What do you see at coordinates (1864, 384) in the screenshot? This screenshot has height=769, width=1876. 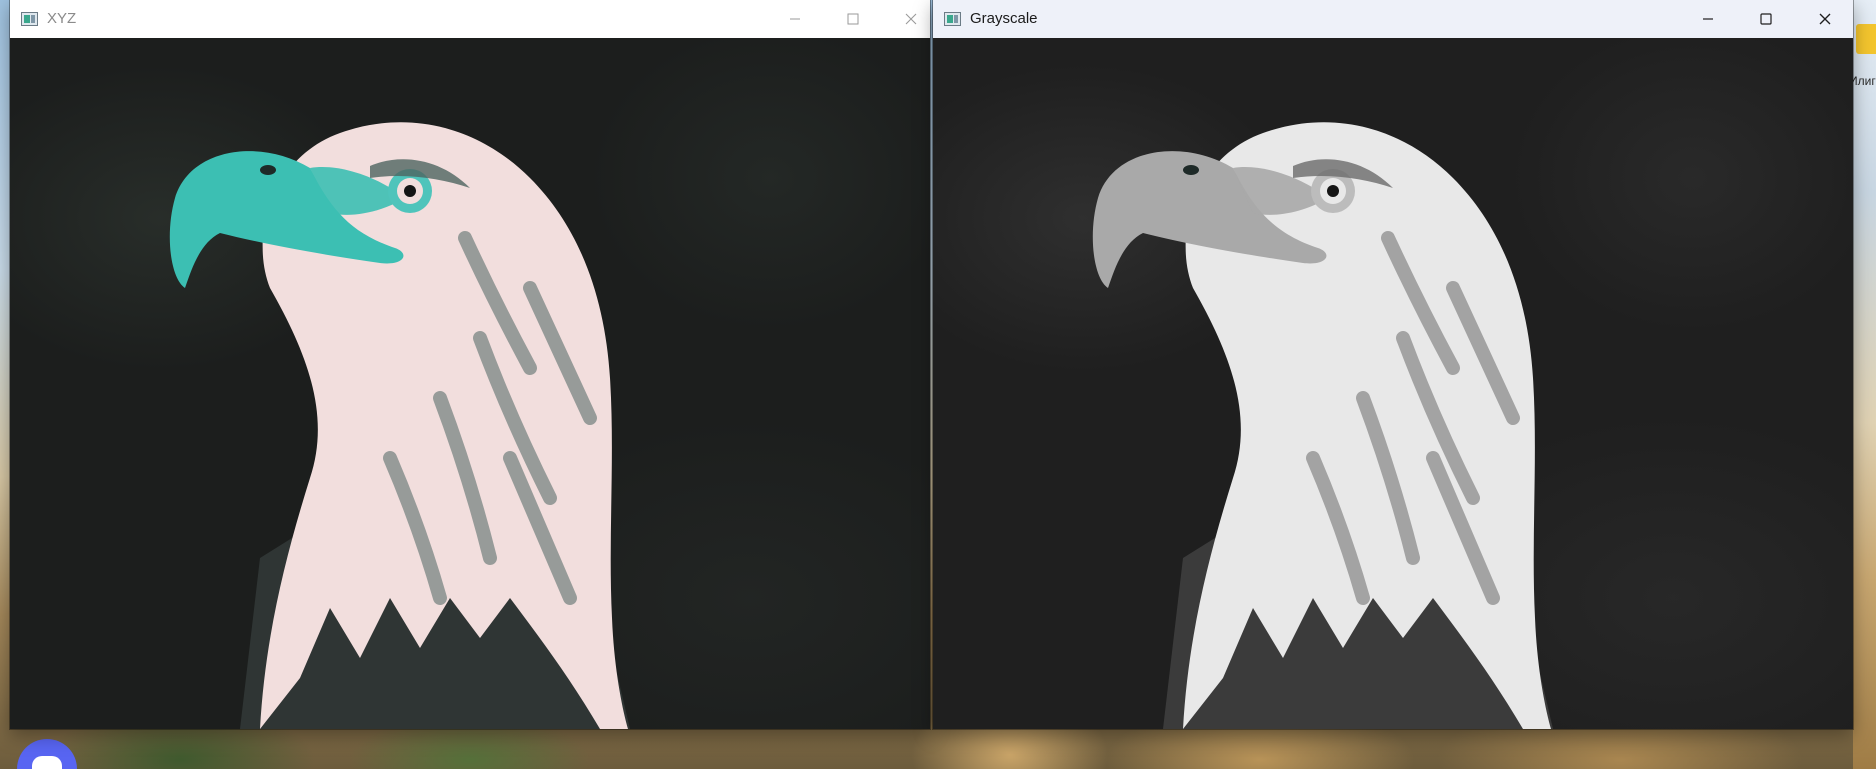 I see `background-window-edge` at bounding box center [1864, 384].